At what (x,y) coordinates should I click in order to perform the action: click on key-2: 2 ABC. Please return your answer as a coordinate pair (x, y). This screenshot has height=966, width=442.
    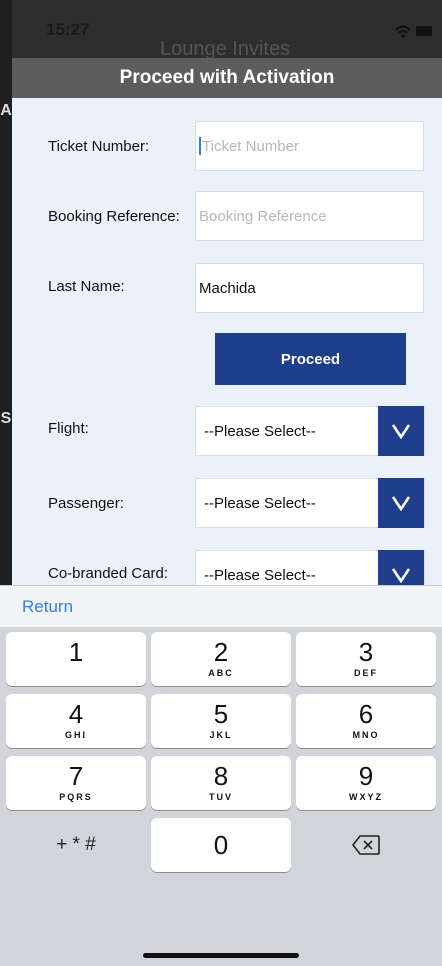
    Looking at the image, I should click on (221, 659).